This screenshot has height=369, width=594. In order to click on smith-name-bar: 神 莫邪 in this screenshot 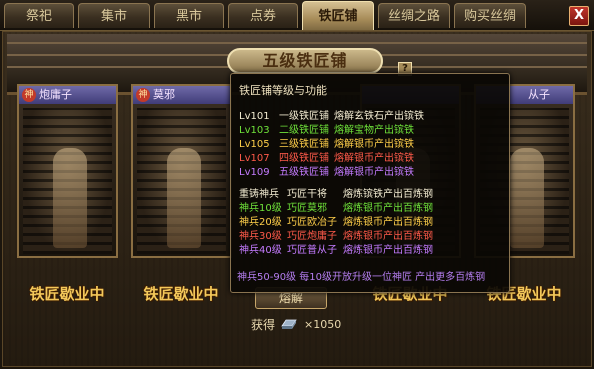, I will do `click(181, 95)`.